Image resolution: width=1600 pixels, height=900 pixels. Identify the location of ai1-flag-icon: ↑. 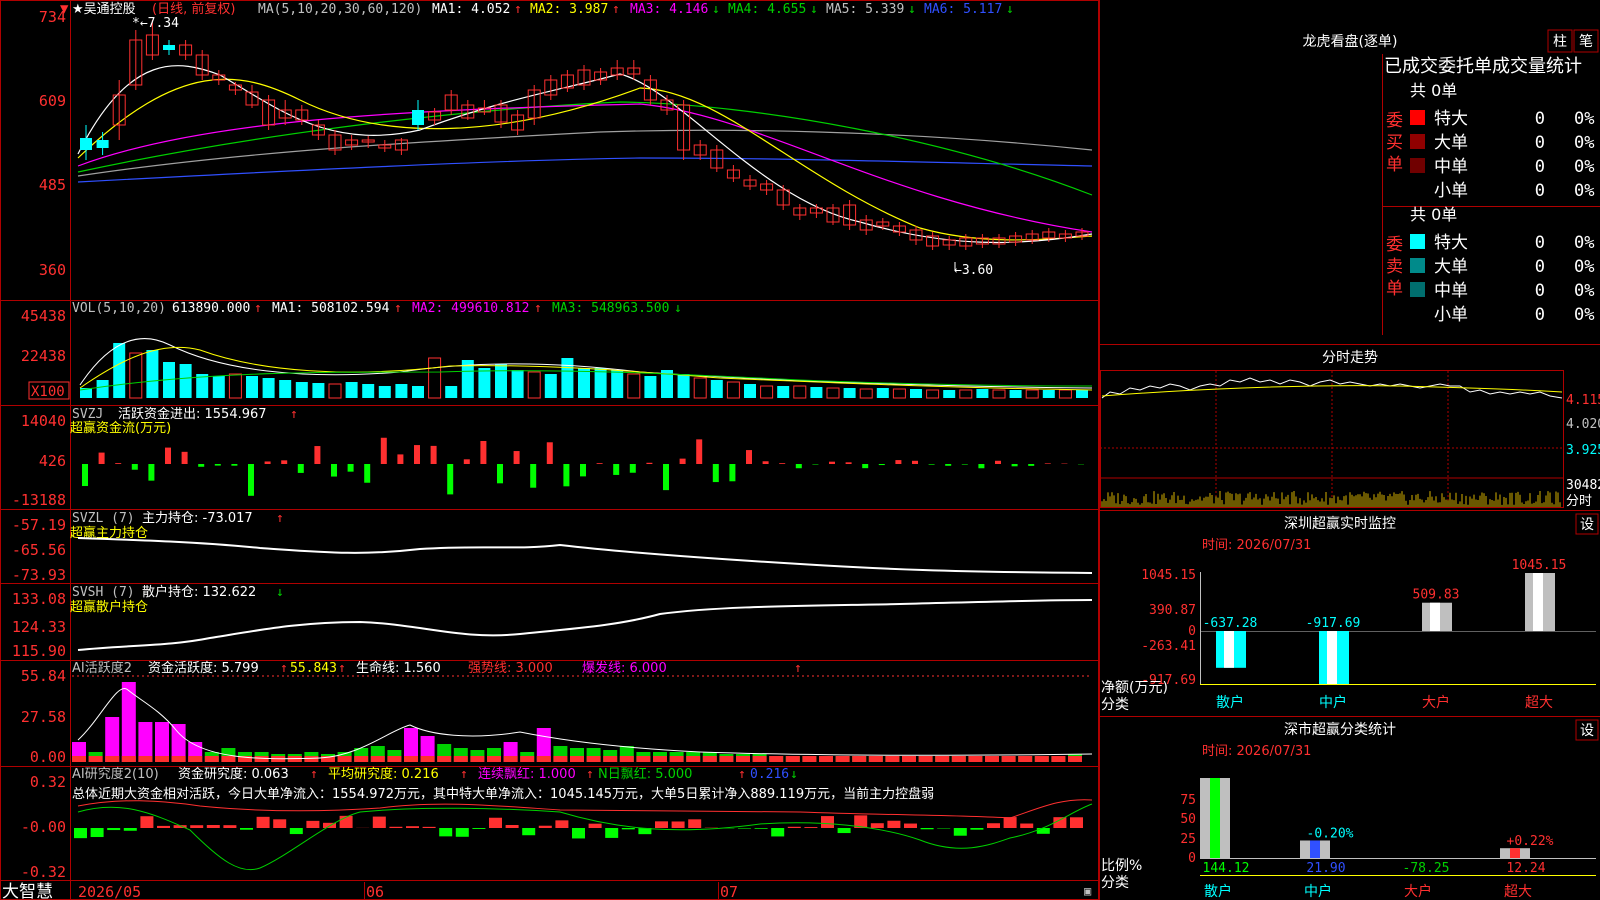
(798, 668).